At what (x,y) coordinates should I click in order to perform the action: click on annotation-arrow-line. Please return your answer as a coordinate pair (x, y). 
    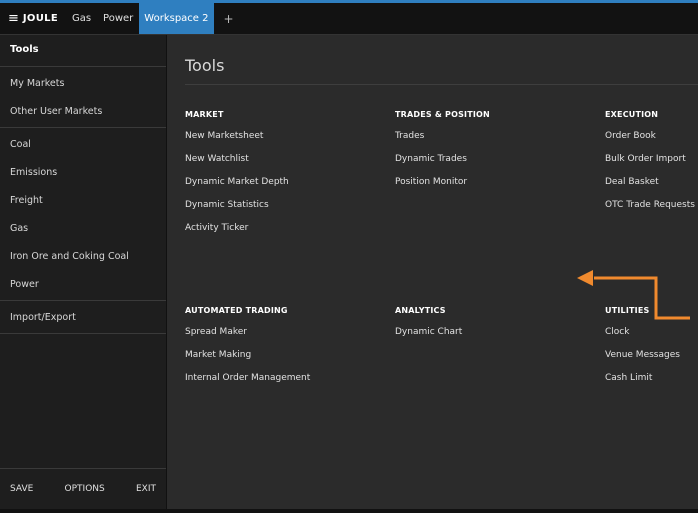
    Looking at the image, I should click on (642, 298).